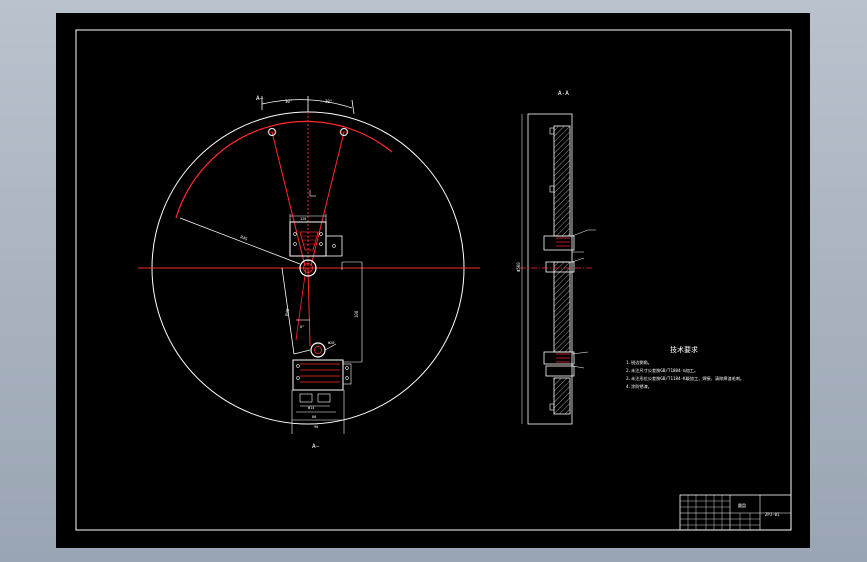 The width and height of the screenshot is (867, 562). I want to click on note-item-1: 1.锐边倒角。, so click(639, 362).